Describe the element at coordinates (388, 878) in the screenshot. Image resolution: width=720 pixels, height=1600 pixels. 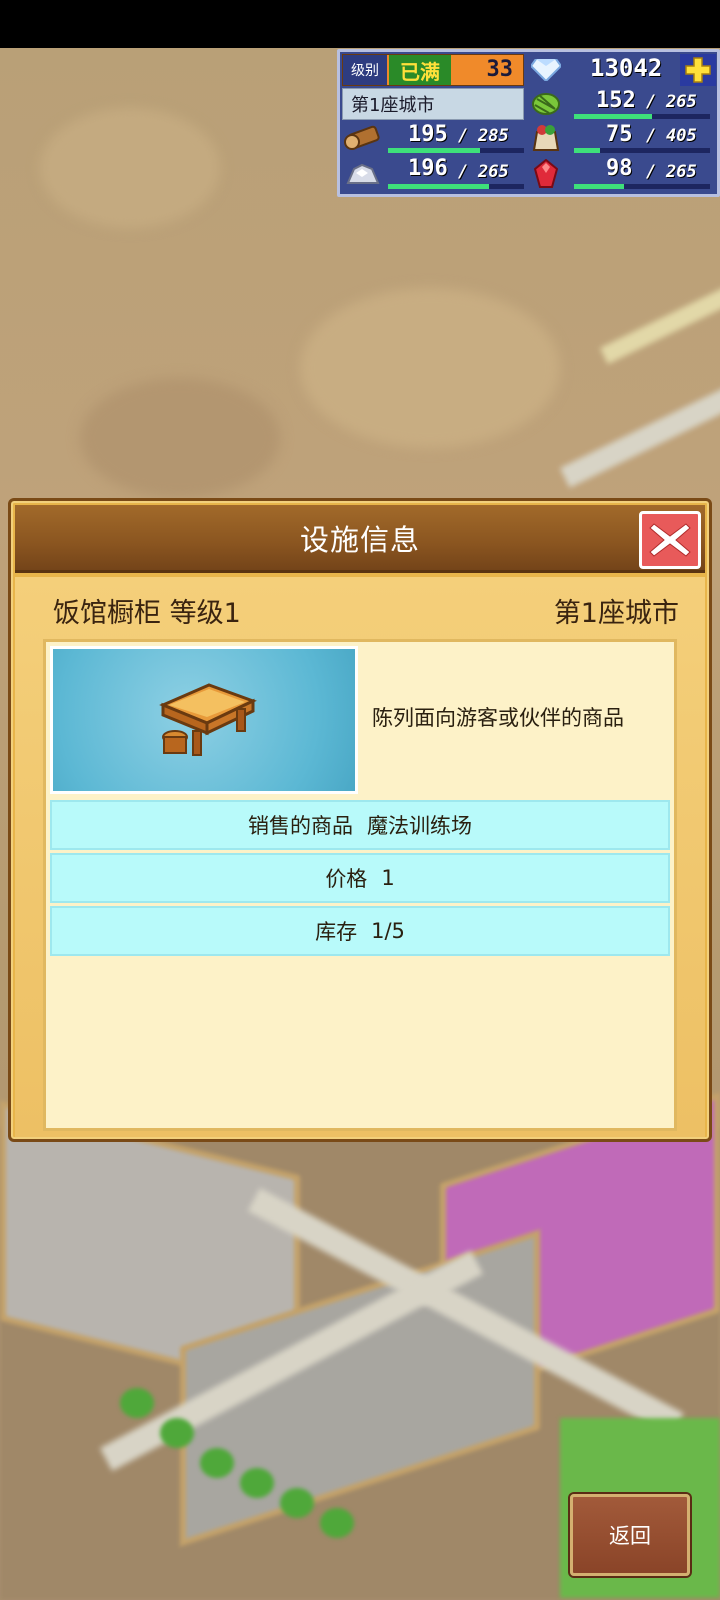
I see `price-value: 1` at that location.